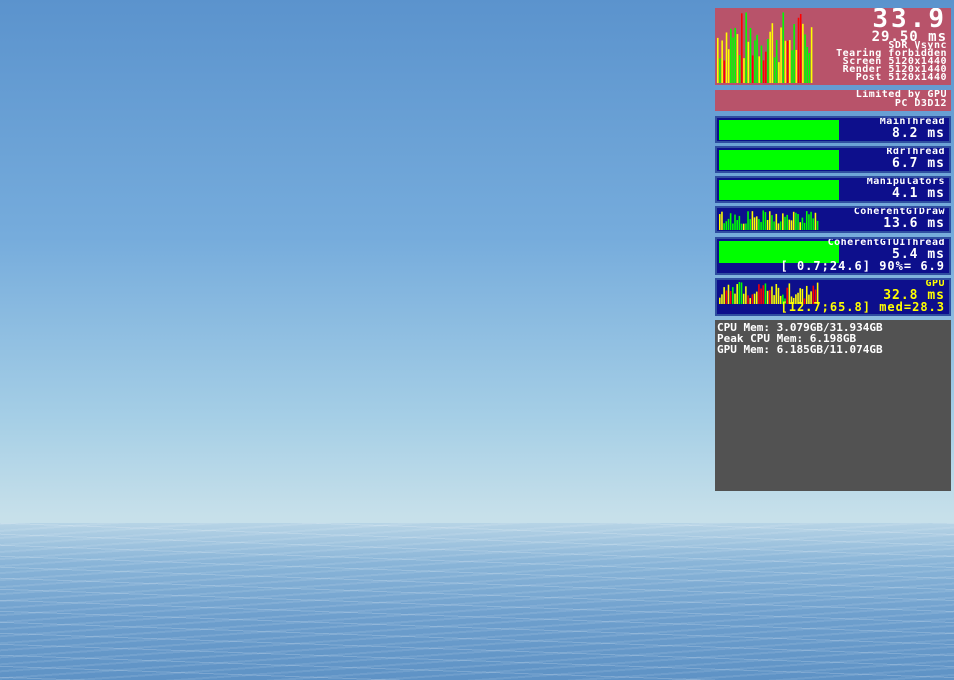 This screenshot has height=680, width=954. I want to click on post-resolution: Post 5120x1440, so click(901, 77).